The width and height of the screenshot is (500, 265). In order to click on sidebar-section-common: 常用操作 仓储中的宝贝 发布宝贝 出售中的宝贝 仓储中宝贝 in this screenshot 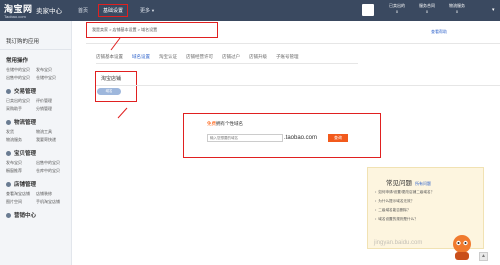, I will do `click(35, 65)`.